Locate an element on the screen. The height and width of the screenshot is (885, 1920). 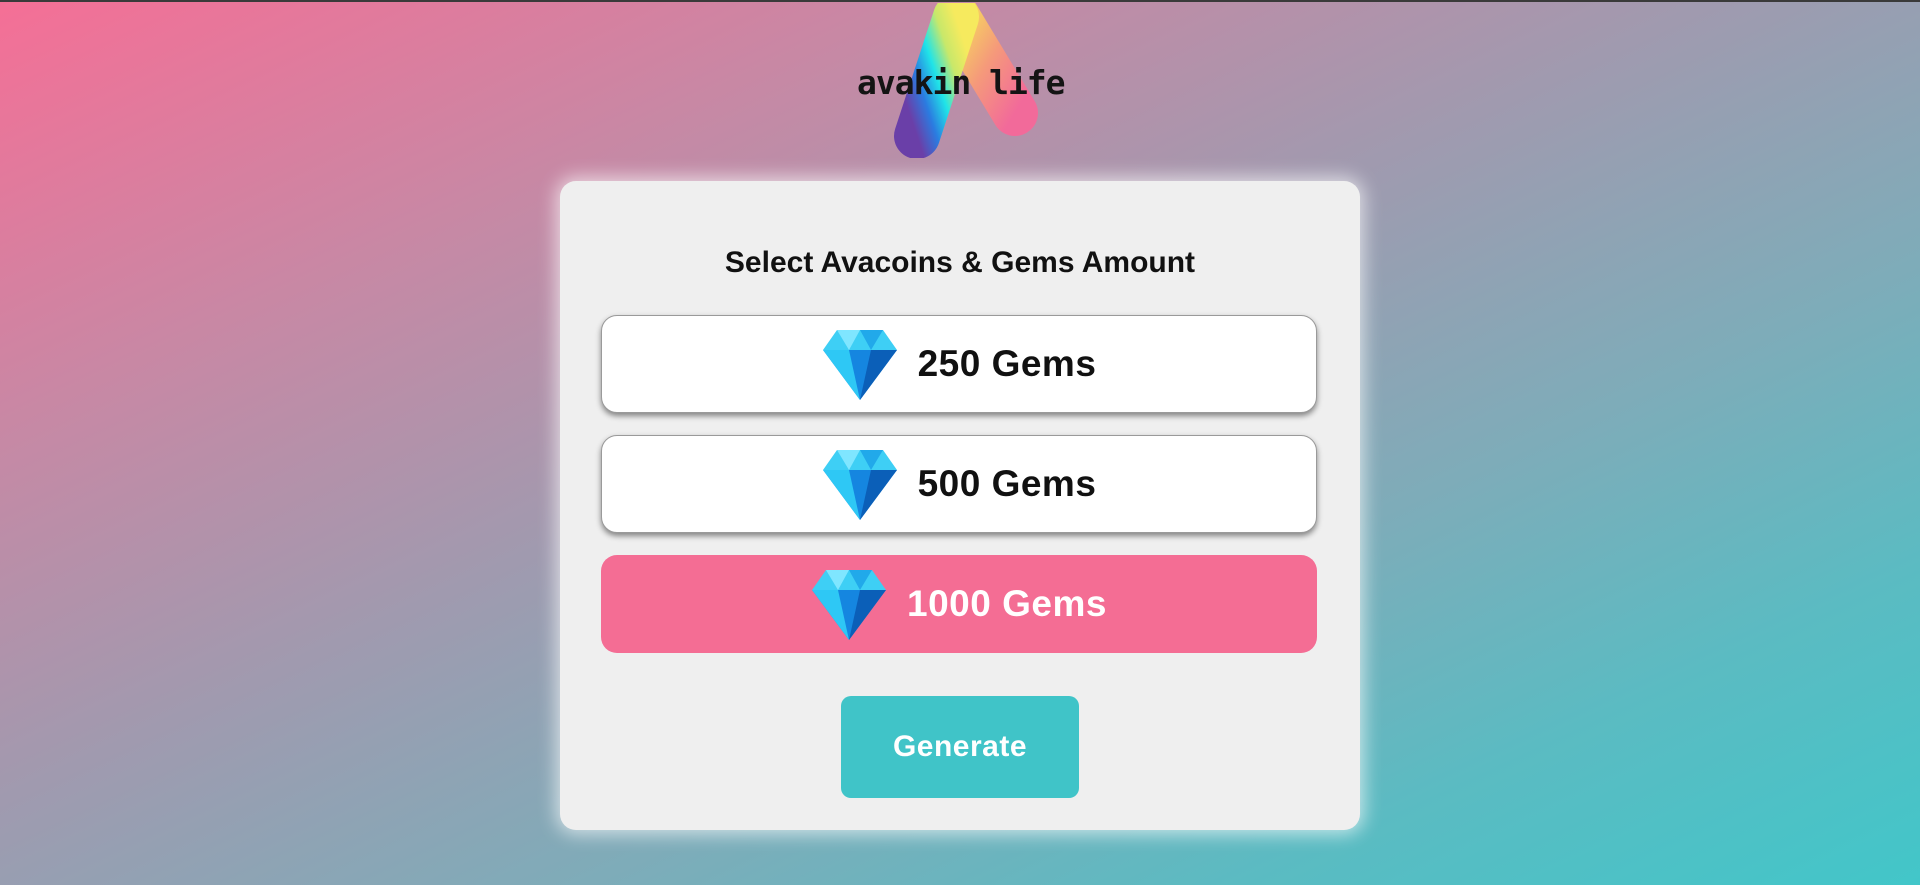
logo-wordmark: avakin life is located at coordinates (961, 82).